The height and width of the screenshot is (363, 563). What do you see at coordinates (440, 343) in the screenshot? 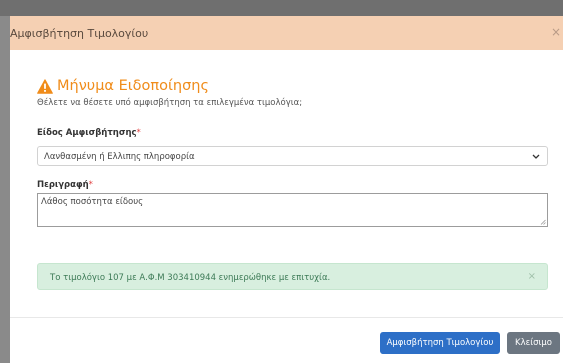
I see `dispute-invoice-button: Αμφισβήτηση Τιμολογίου` at bounding box center [440, 343].